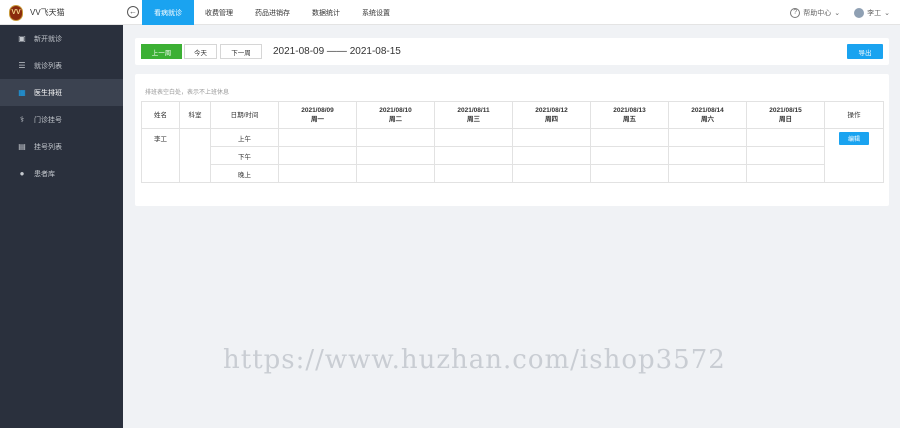 The image size is (900, 428). Describe the element at coordinates (168, 12) in the screenshot. I see `topnav-item-consult: 看病就诊` at that location.